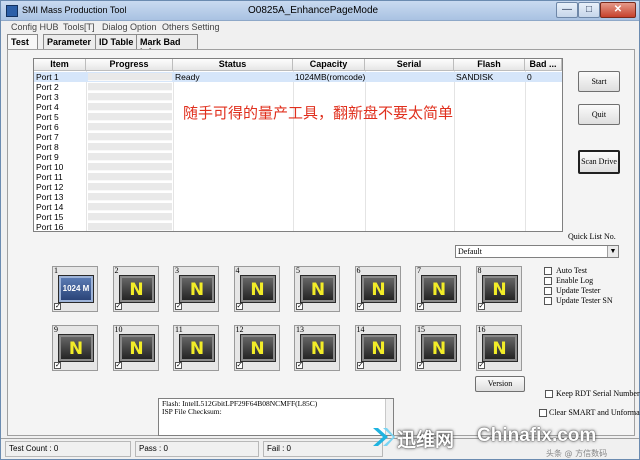 This screenshot has height=460, width=640. Describe the element at coordinates (548, 301) in the screenshot. I see `update-tester-sn-checkbox` at that location.